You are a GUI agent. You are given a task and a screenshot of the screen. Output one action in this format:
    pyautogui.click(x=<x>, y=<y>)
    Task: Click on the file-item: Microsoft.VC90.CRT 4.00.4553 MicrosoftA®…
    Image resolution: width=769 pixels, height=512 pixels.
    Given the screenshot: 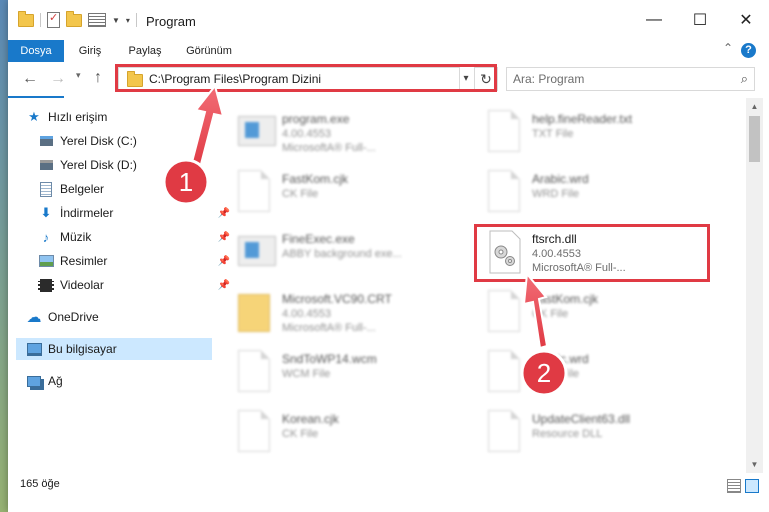 What is the action you would take?
    pyautogui.click(x=330, y=311)
    